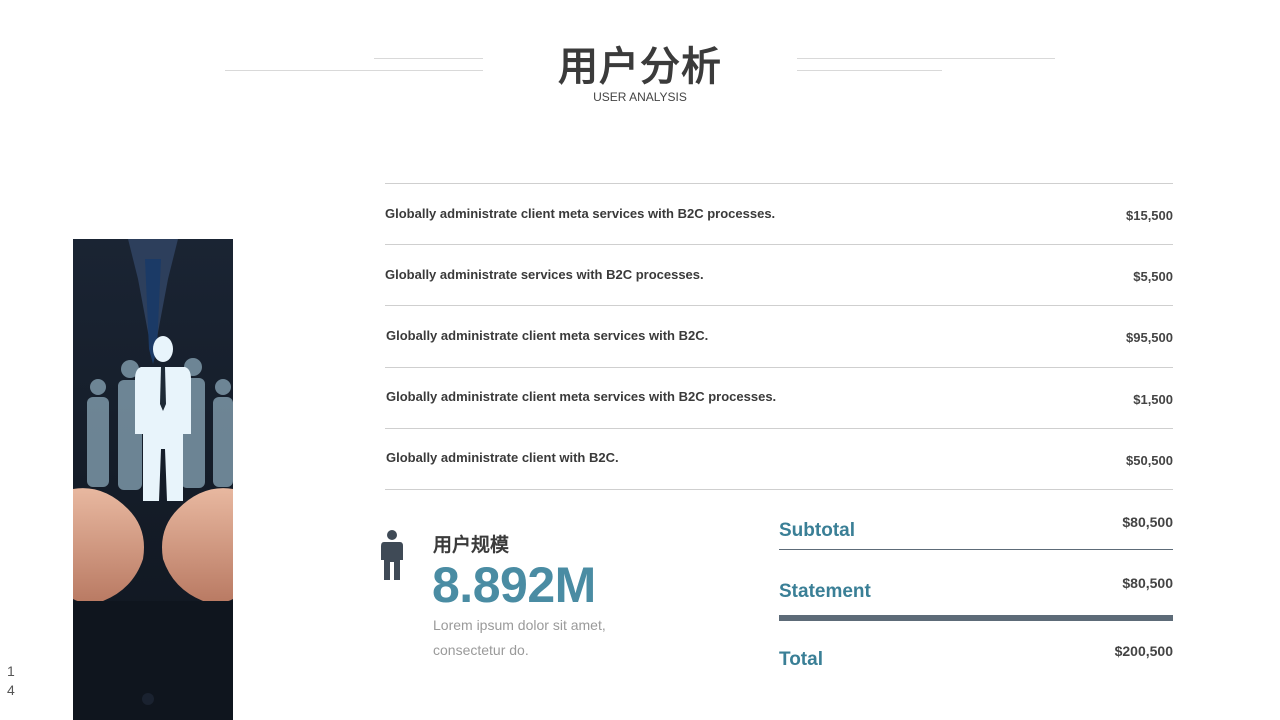 This screenshot has width=1280, height=720. I want to click on total-amount: $200,500, so click(1143, 651).